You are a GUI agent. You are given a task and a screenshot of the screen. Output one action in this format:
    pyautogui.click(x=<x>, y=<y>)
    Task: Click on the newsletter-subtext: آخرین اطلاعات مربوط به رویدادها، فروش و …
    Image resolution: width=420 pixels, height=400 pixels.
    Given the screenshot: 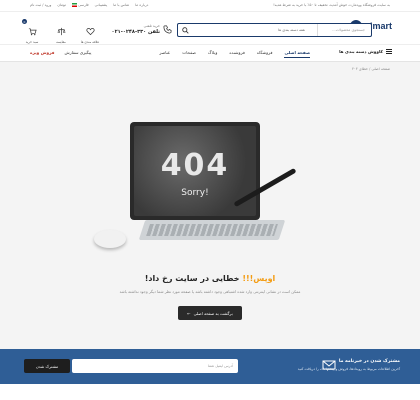 What is the action you would take?
    pyautogui.click(x=348, y=369)
    